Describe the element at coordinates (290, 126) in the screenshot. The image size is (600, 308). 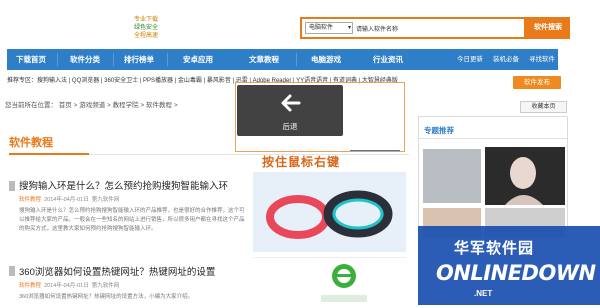
I see `back-label: 后退` at that location.